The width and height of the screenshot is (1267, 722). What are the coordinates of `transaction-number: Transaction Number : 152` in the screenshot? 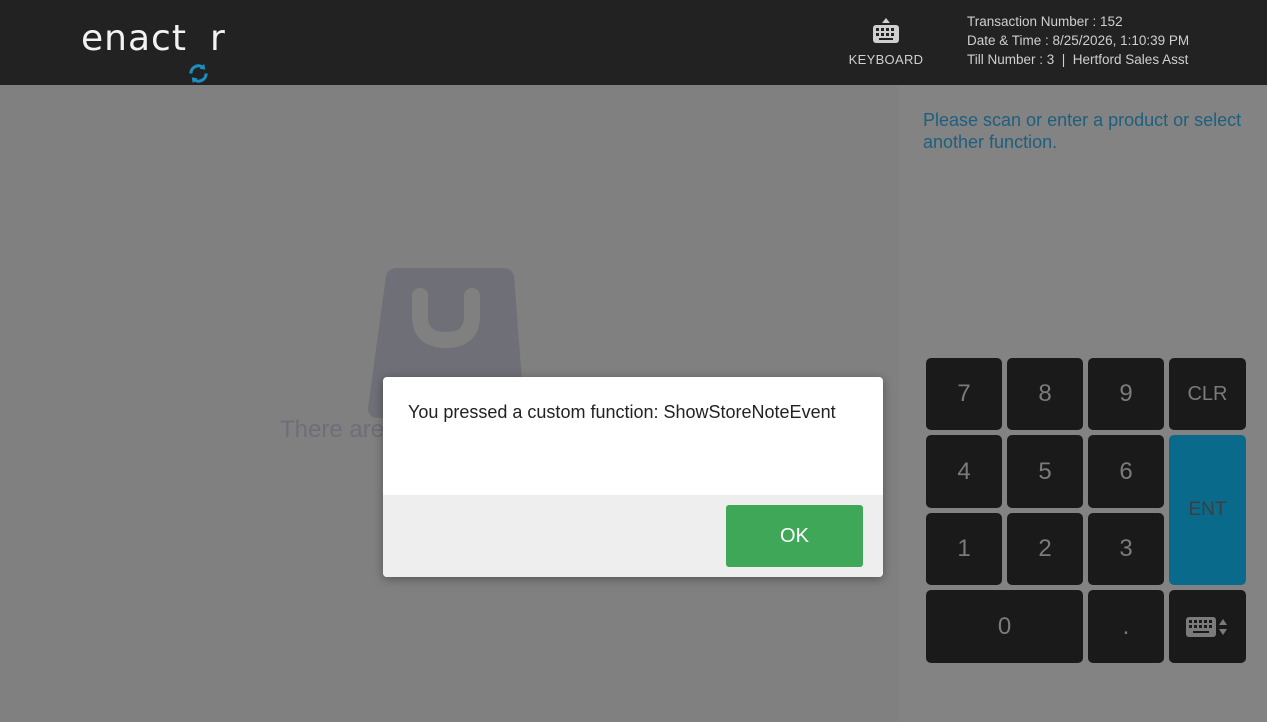 It's located at (1045, 21).